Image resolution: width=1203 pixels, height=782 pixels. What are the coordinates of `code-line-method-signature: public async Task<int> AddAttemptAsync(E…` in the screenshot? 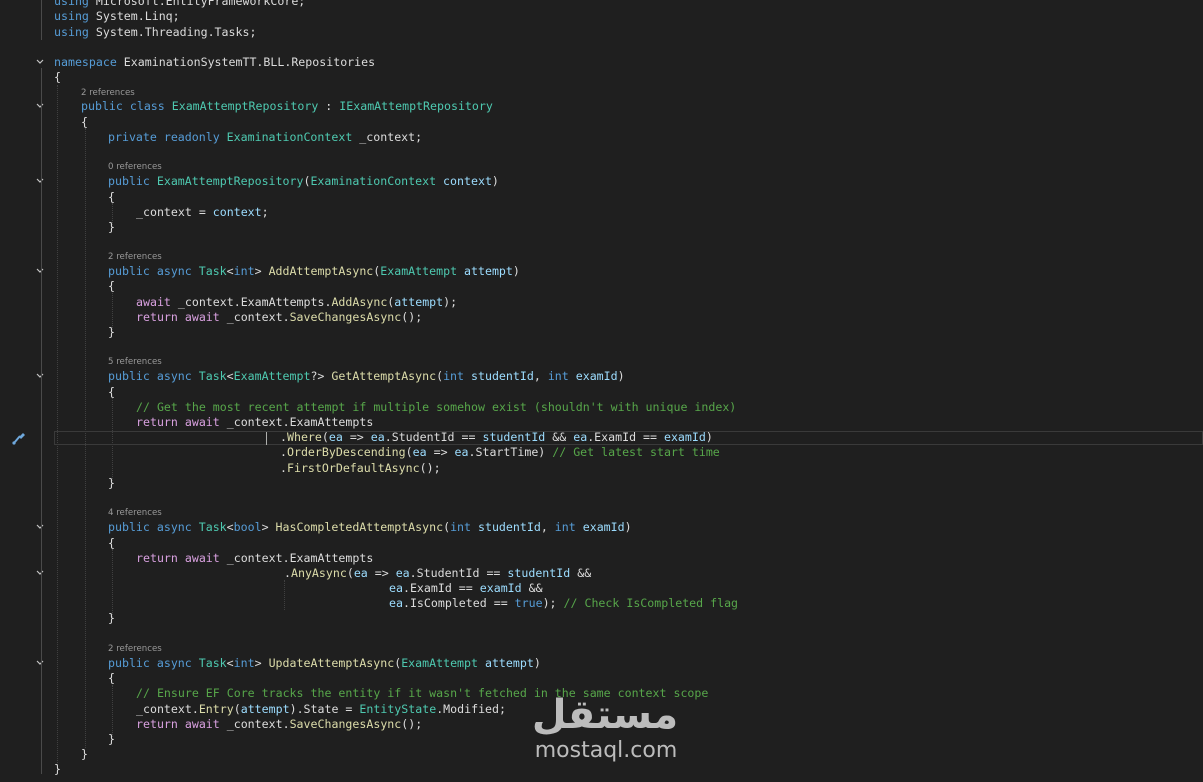 It's located at (314, 271).